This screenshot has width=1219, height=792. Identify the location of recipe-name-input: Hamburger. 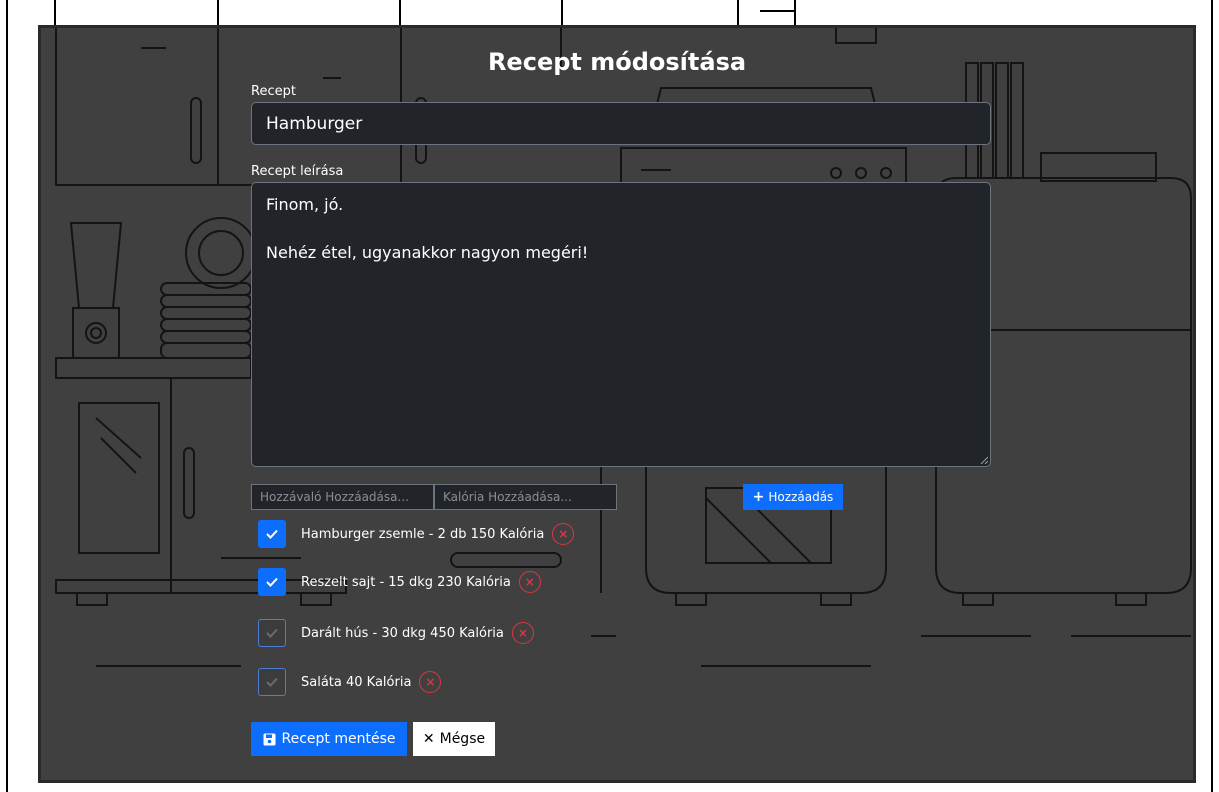
(621, 123).